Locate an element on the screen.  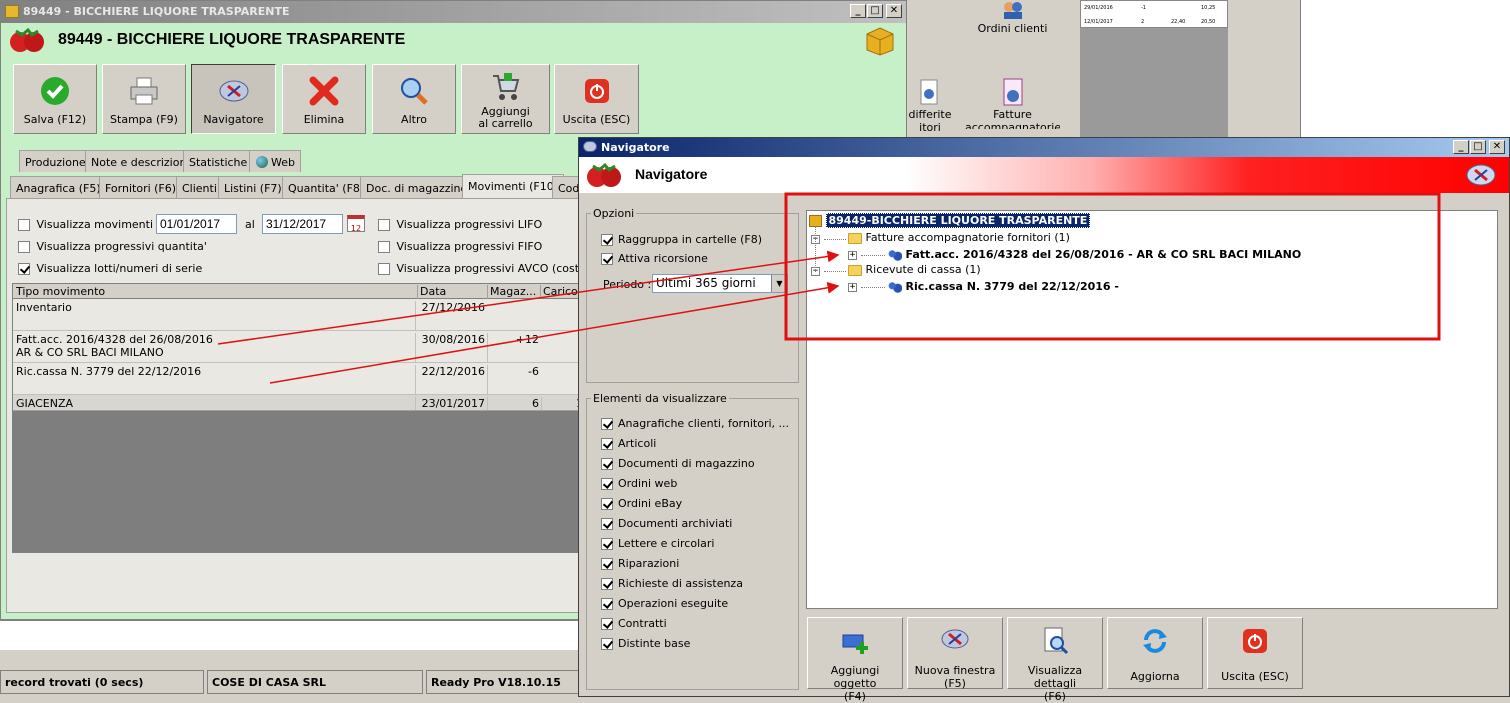
printer-icon is located at coordinates (144, 91).